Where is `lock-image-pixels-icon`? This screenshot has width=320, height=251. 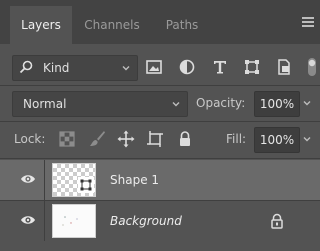 lock-image-pixels-icon is located at coordinates (97, 139).